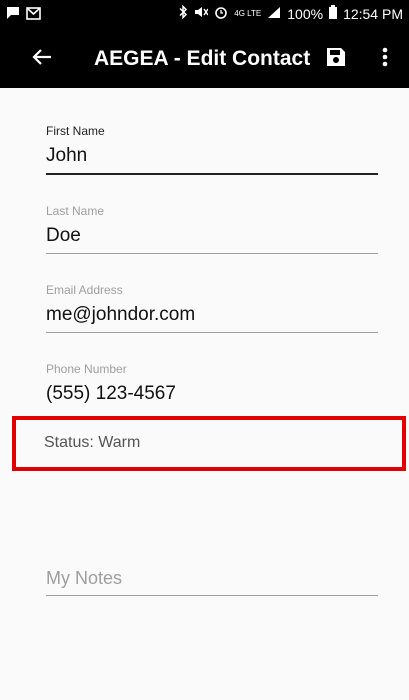  Describe the element at coordinates (212, 239) in the screenshot. I see `last-name-input: Doe` at that location.